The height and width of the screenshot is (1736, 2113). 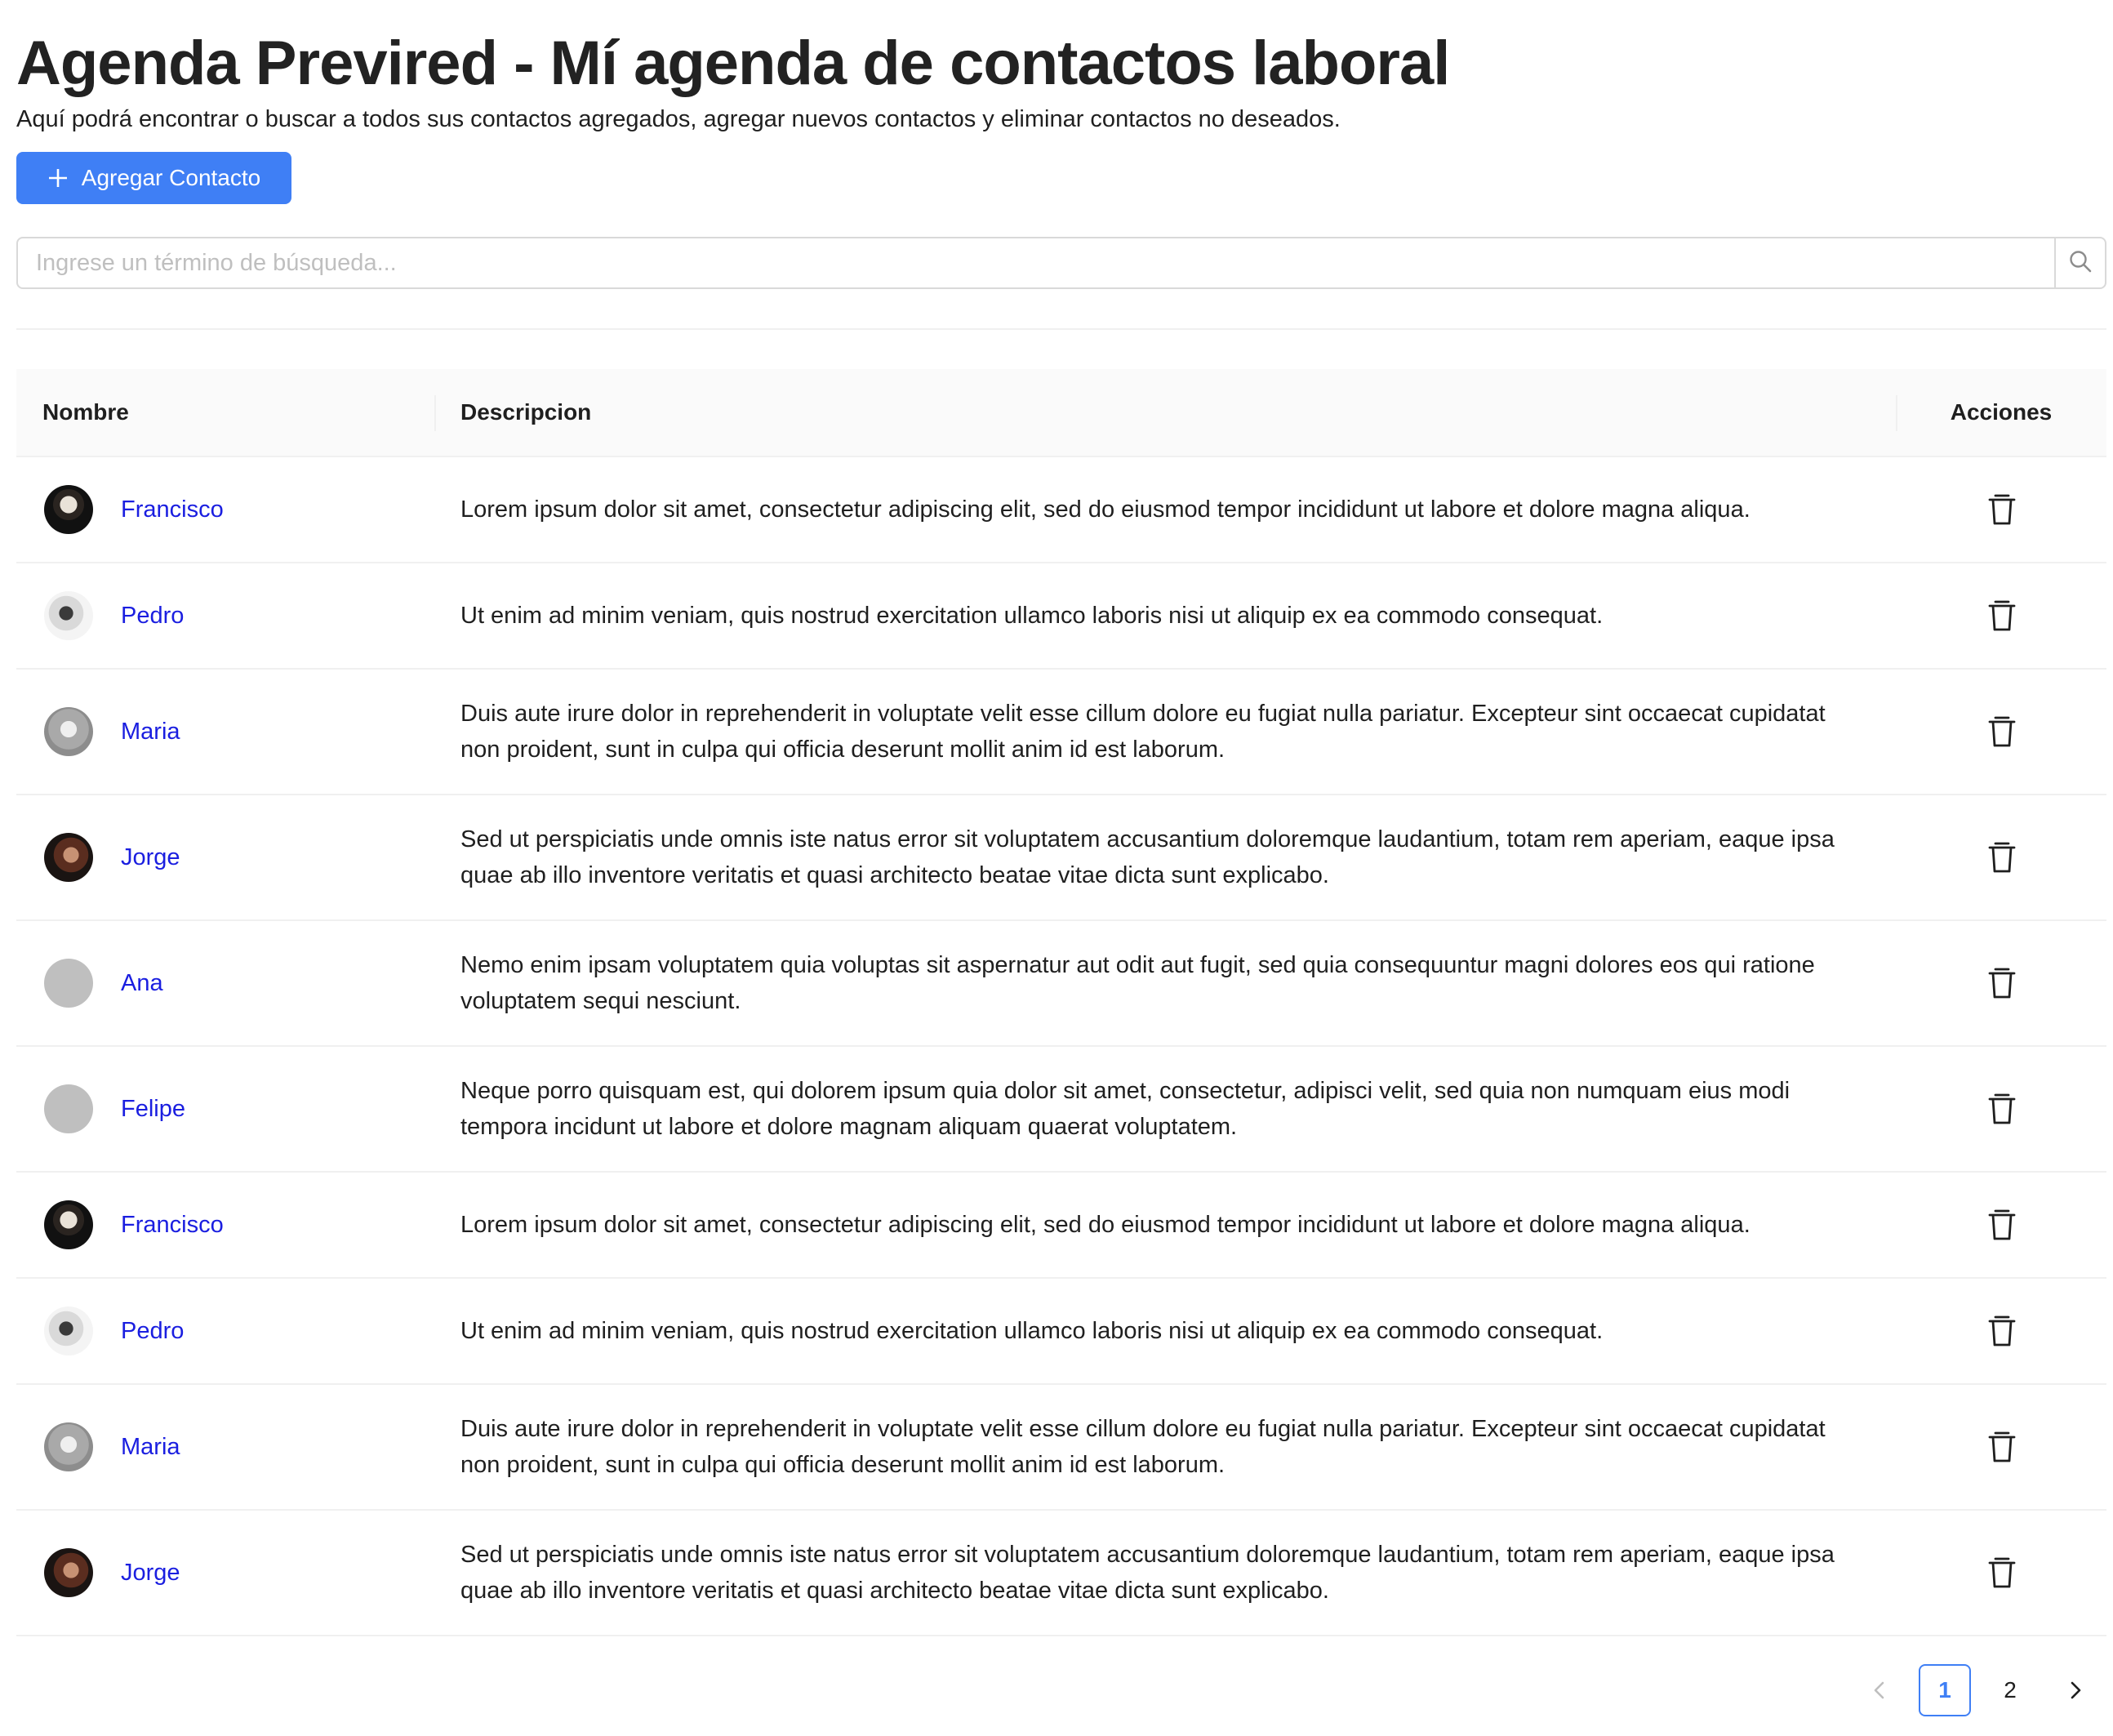 I want to click on search-icon, so click(x=2080, y=264).